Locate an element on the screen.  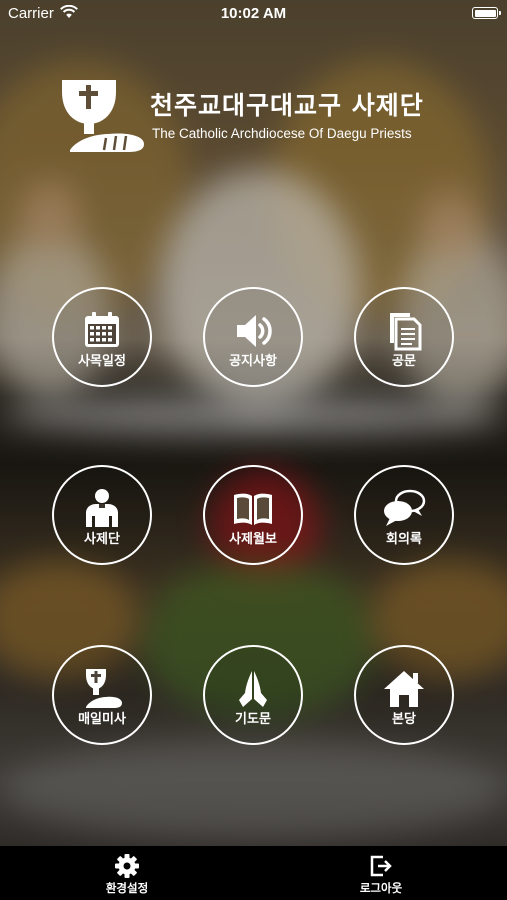
menu-button-official-documents: 공문 is located at coordinates (404, 337).